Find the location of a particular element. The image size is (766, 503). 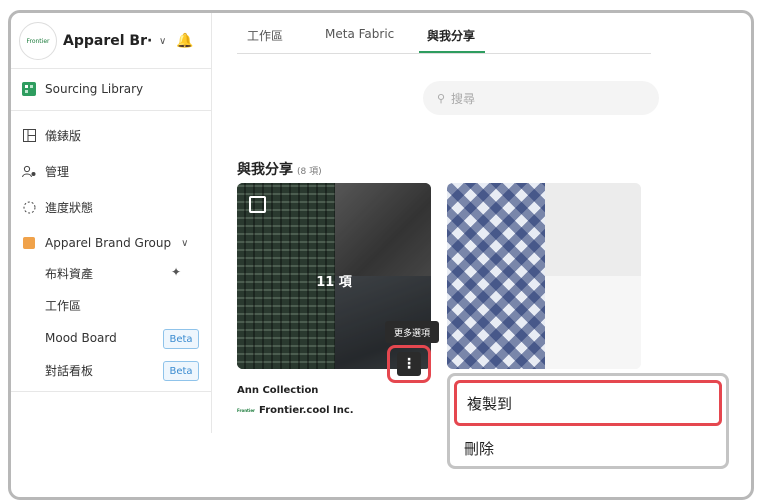

org-name: Apparel Br··· is located at coordinates (107, 41).